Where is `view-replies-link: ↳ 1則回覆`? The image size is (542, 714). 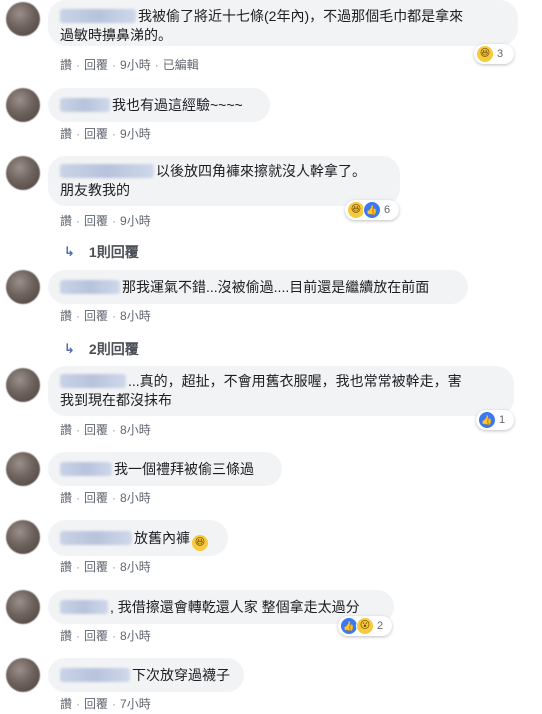 view-replies-link: ↳ 1則回覆 is located at coordinates (101, 252).